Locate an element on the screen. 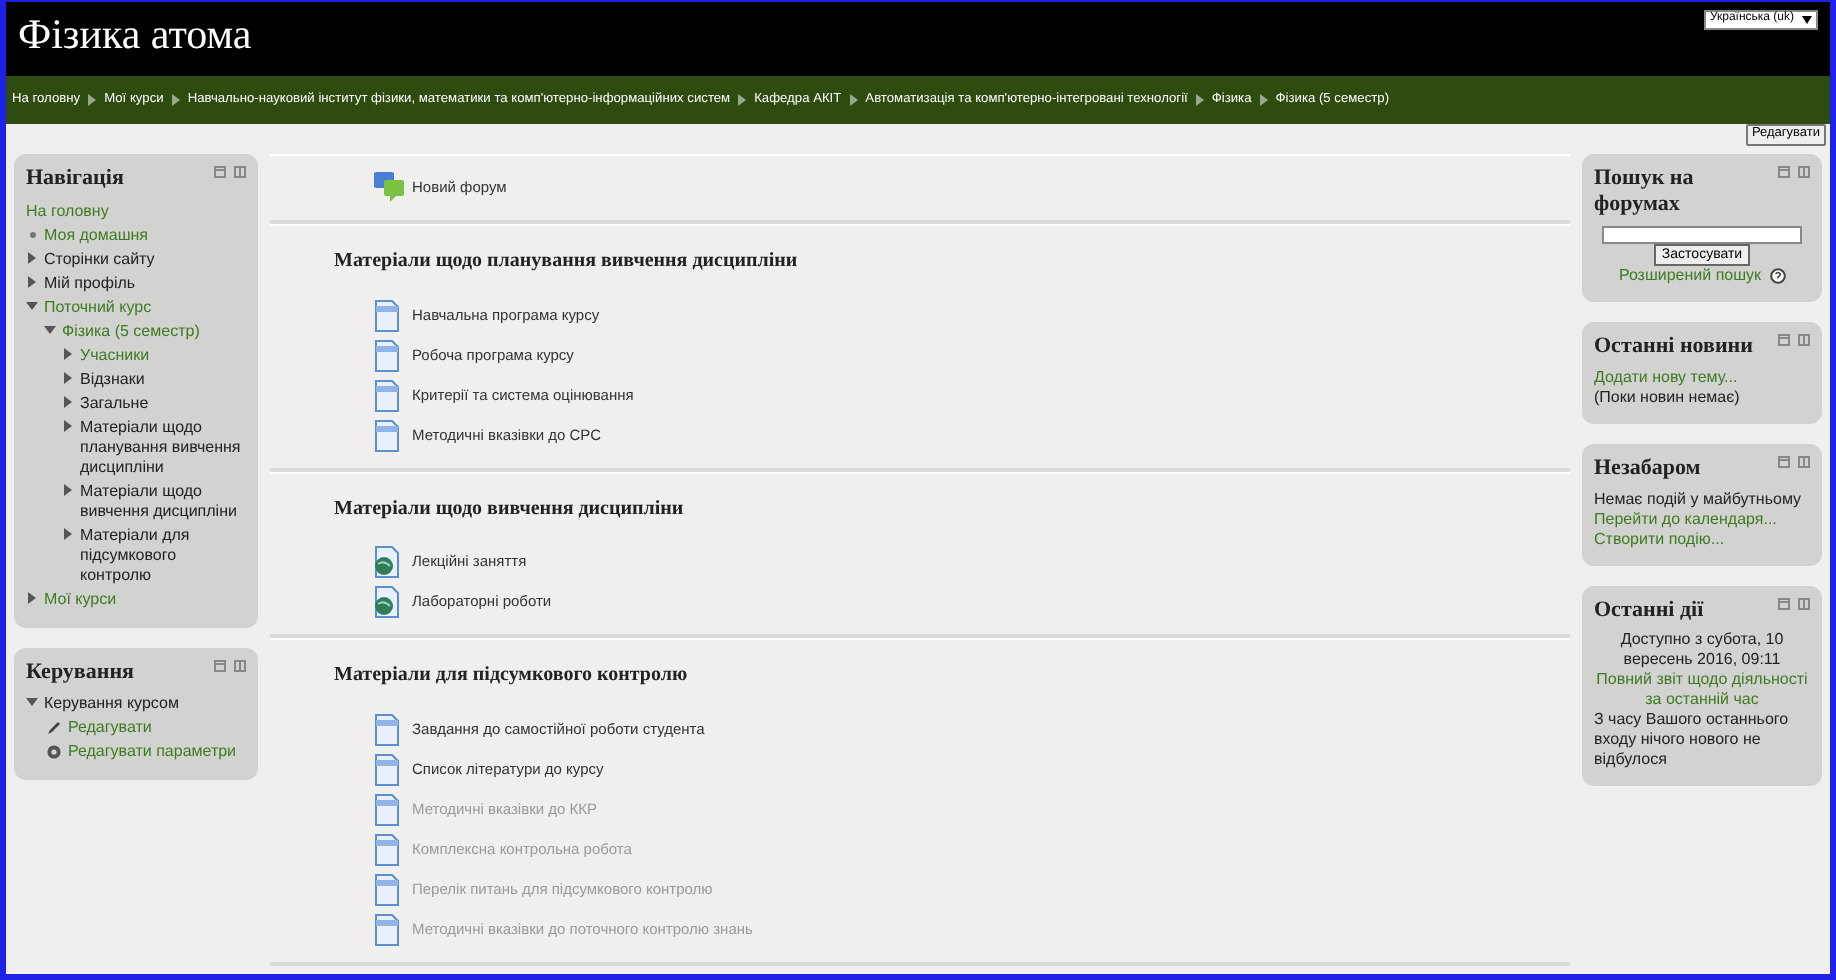 This screenshot has height=980, width=1836. block-title: Незабаром is located at coordinates (1647, 469).